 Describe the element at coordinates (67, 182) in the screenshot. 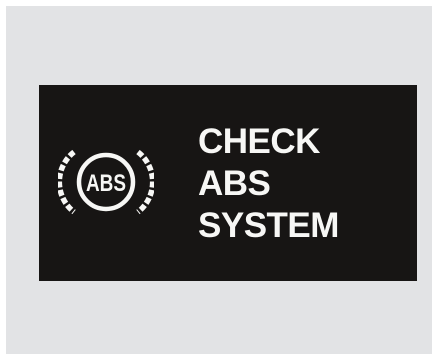

I see `left-brake-pad-arc` at that location.